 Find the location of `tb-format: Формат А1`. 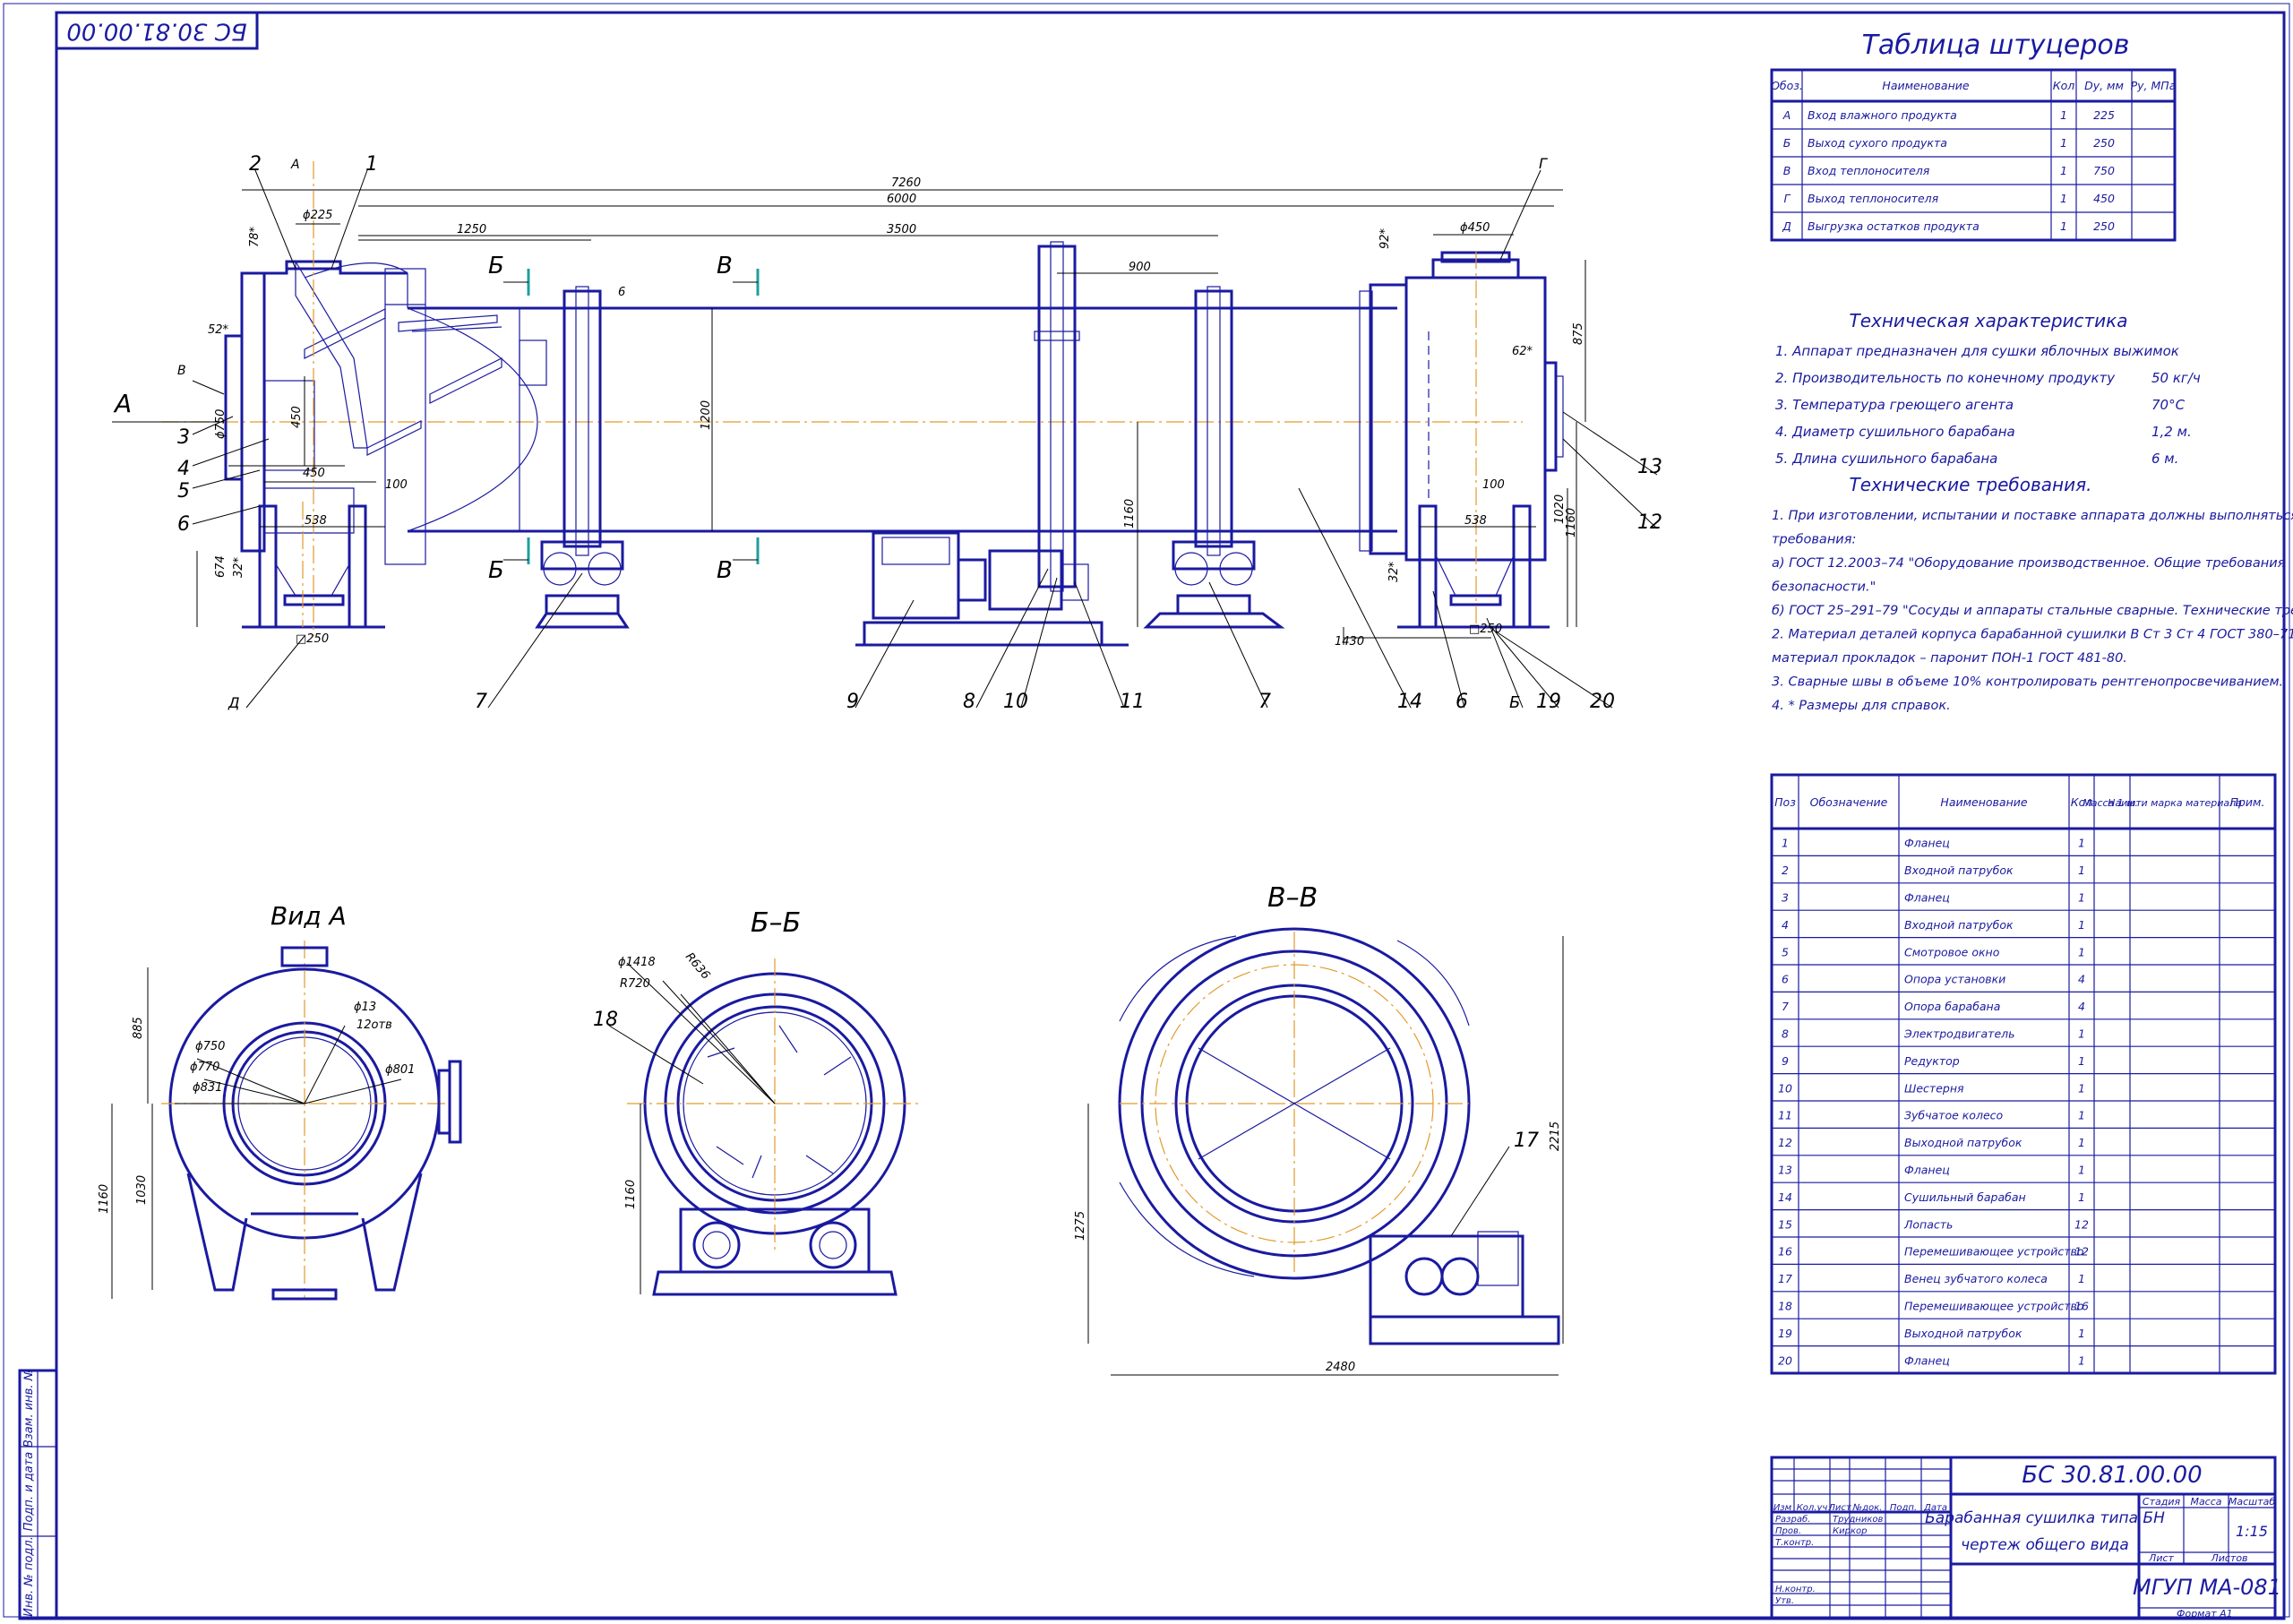

tb-format: Формат А1 is located at coordinates (2205, 1614).